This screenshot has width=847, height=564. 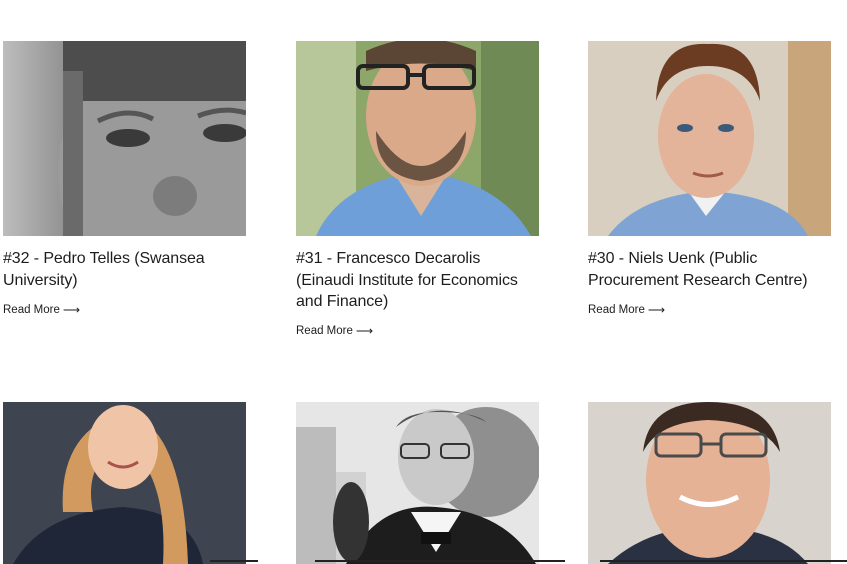 What do you see at coordinates (124, 269) in the screenshot?
I see `post-title: #32 - Pedro Telles (Swansea University)` at bounding box center [124, 269].